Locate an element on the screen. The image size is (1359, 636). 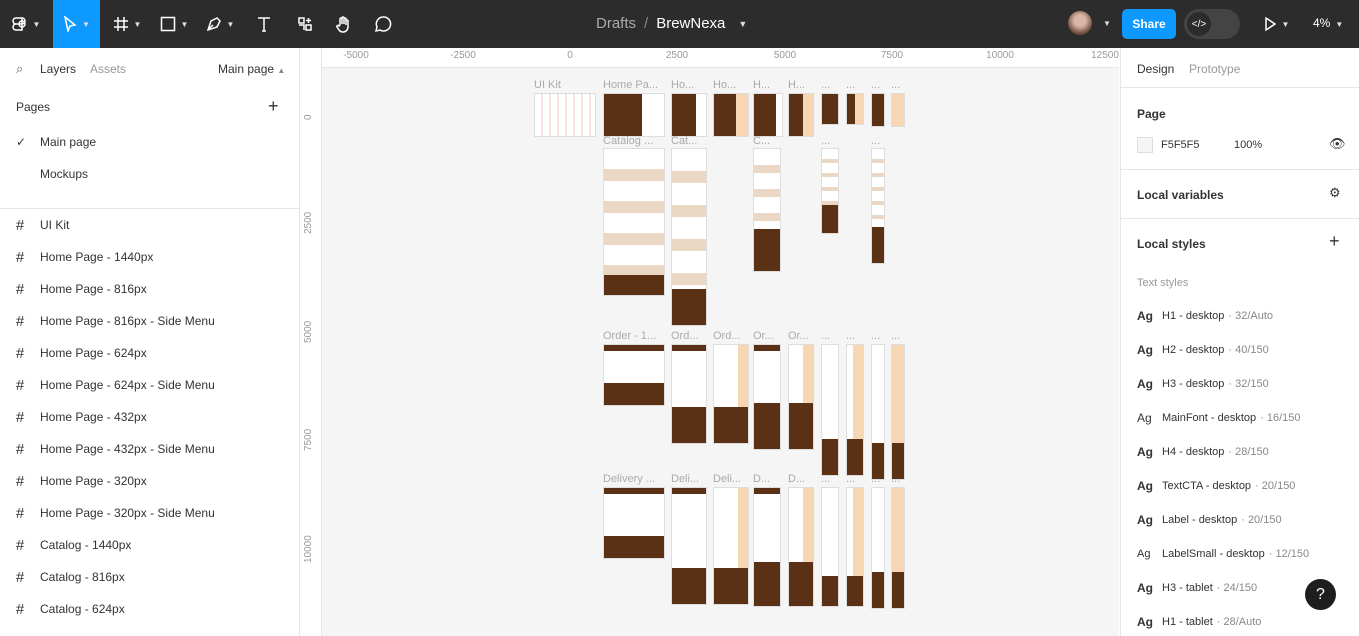
text-style-item: Ag H2 - desktop · 40/150 is located at coordinates (1203, 350).